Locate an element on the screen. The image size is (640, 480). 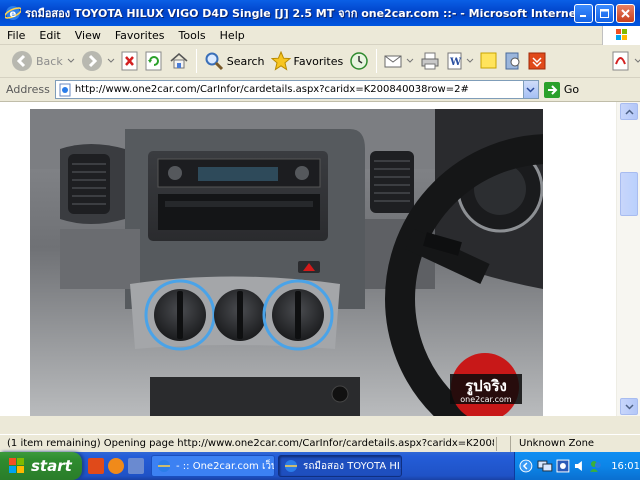
content-bottom-gap is located at coordinates (320, 425).